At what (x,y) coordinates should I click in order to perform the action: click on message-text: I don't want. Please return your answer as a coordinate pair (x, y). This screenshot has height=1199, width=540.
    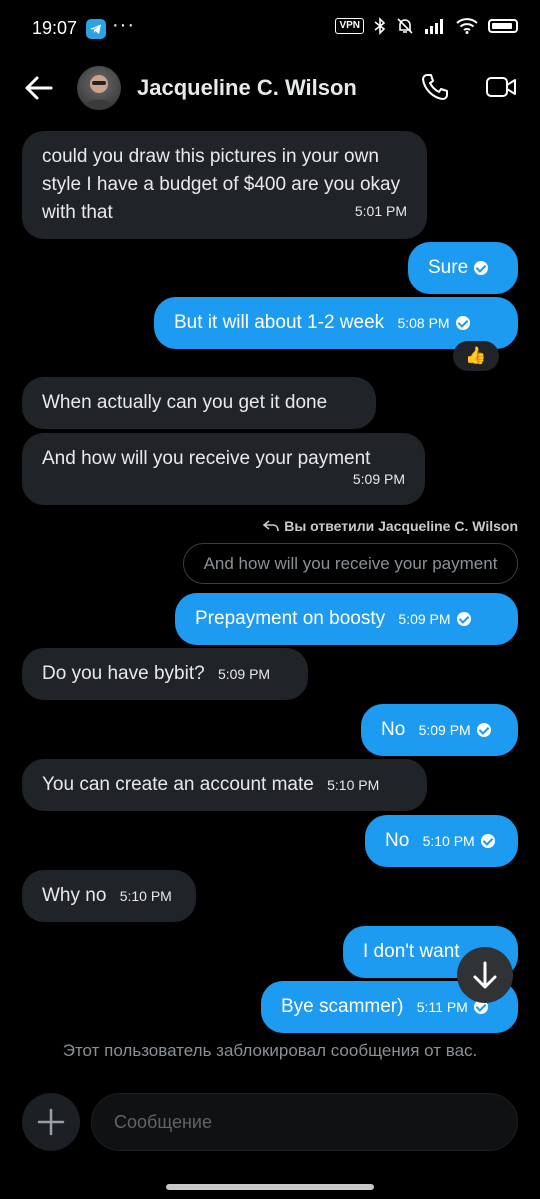
    Looking at the image, I should click on (411, 951).